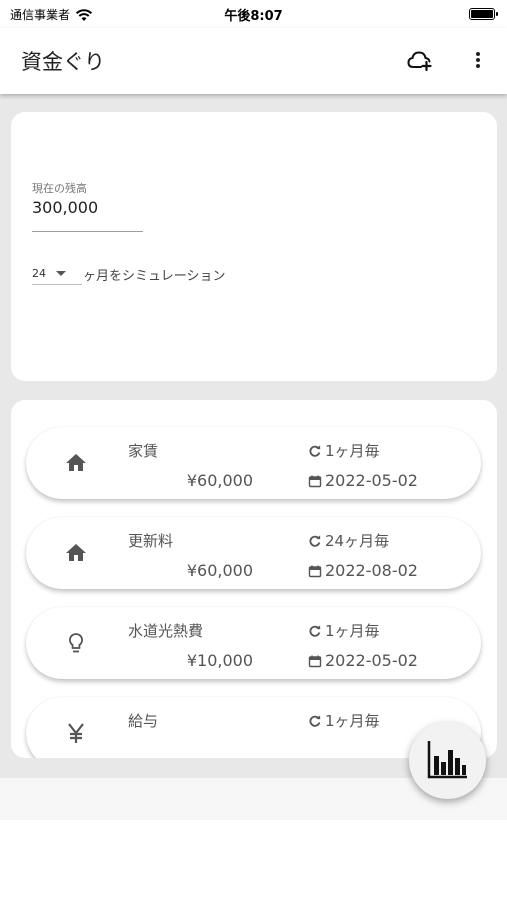 The width and height of the screenshot is (507, 900). I want to click on item-frequency: 24ヶ月毎, so click(348, 540).